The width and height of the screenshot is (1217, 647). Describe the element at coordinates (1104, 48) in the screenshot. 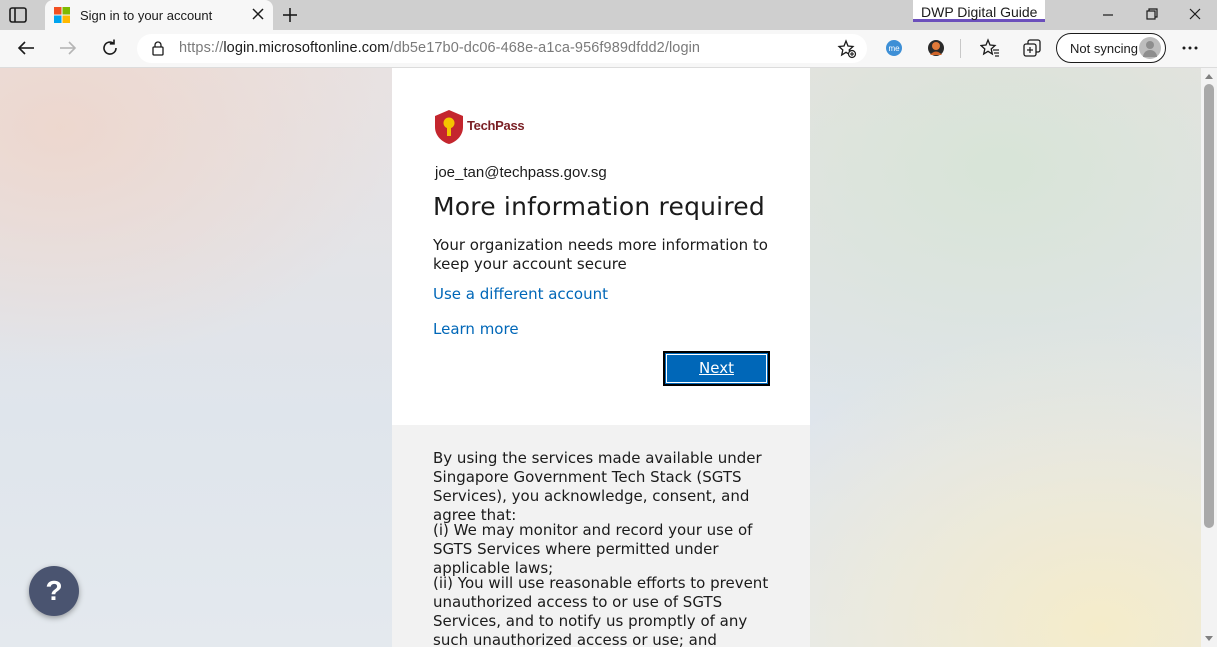

I see `sync-status-label: Not syncing` at that location.